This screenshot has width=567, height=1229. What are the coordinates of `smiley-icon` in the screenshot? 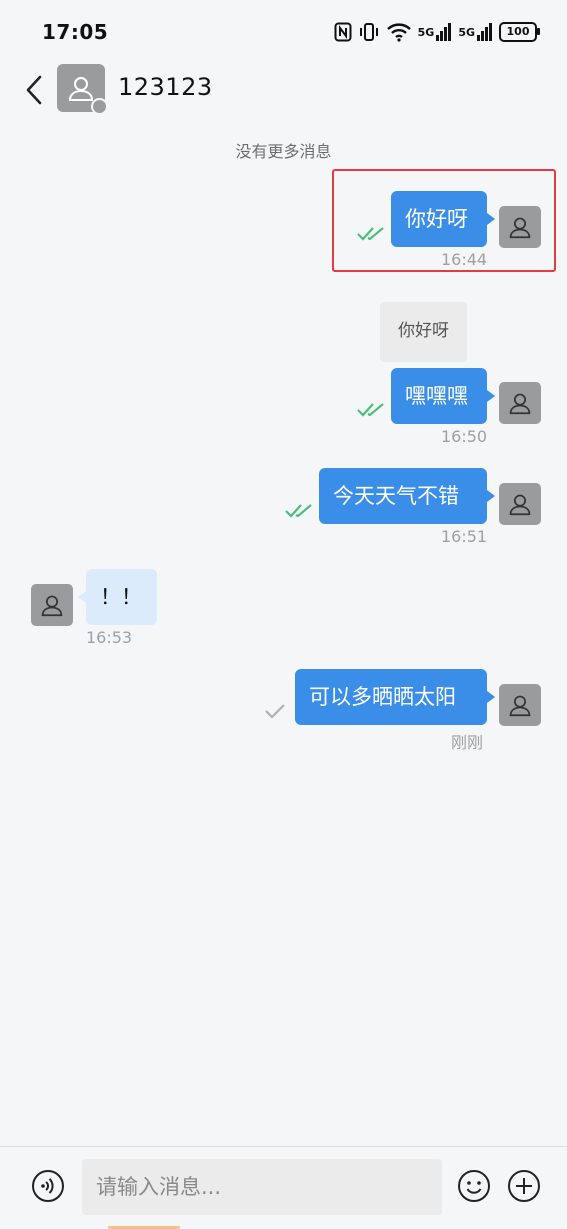 It's located at (474, 1186).